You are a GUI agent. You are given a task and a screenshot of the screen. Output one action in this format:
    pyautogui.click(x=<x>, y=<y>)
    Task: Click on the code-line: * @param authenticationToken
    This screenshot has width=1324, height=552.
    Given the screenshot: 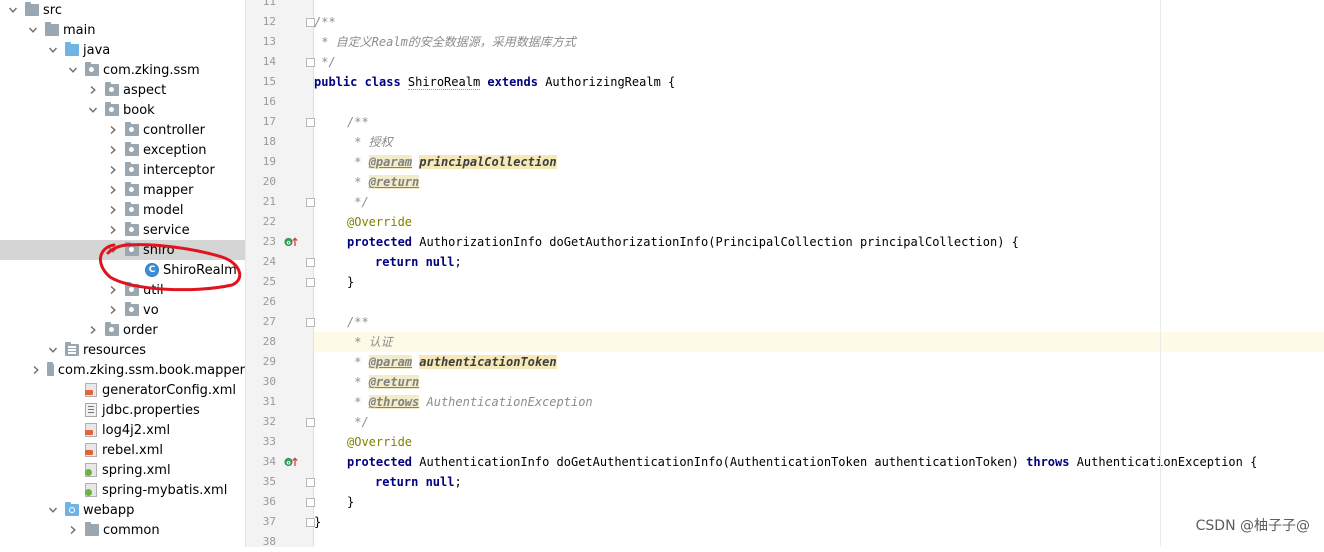 What is the action you would take?
    pyautogui.click(x=819, y=362)
    